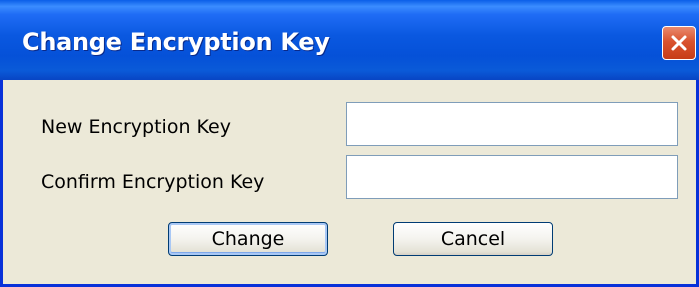 The height and width of the screenshot is (287, 699). Describe the element at coordinates (248, 239) in the screenshot. I see `change-button: Change` at that location.